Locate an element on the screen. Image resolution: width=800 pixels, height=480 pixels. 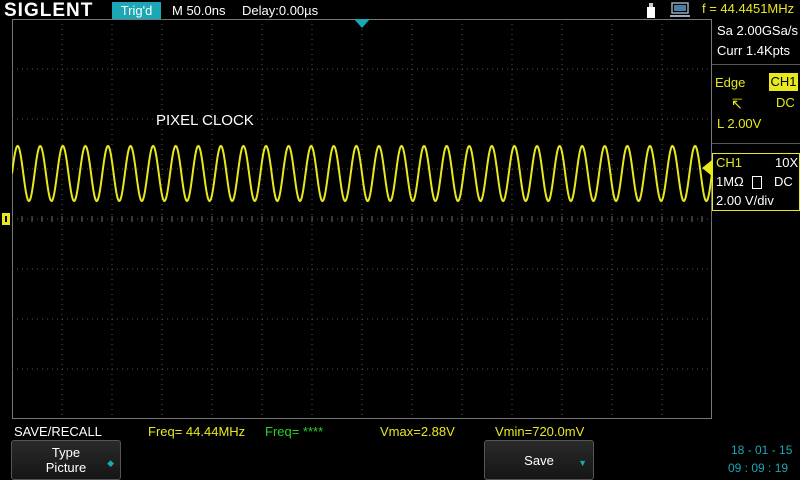
save-softkey: Save ▼ is located at coordinates (539, 460).